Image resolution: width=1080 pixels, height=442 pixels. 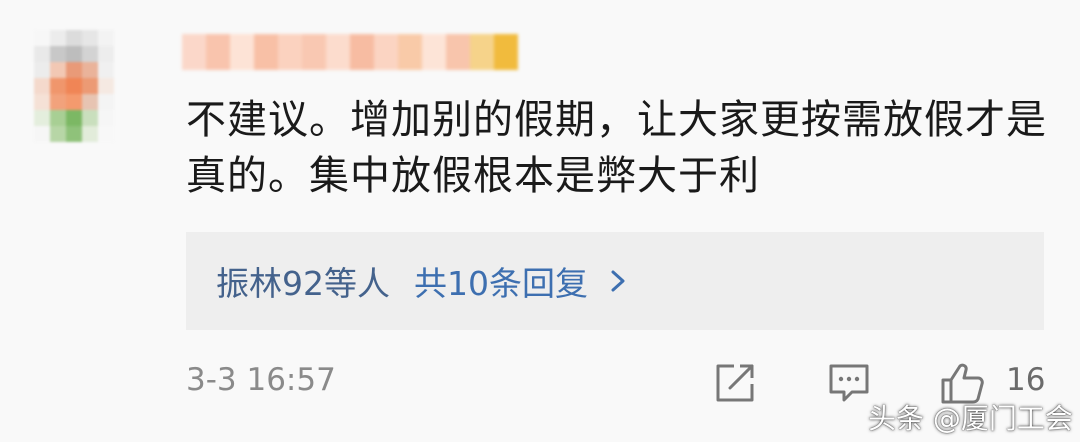 I want to click on chevron-right-icon, so click(x=618, y=281).